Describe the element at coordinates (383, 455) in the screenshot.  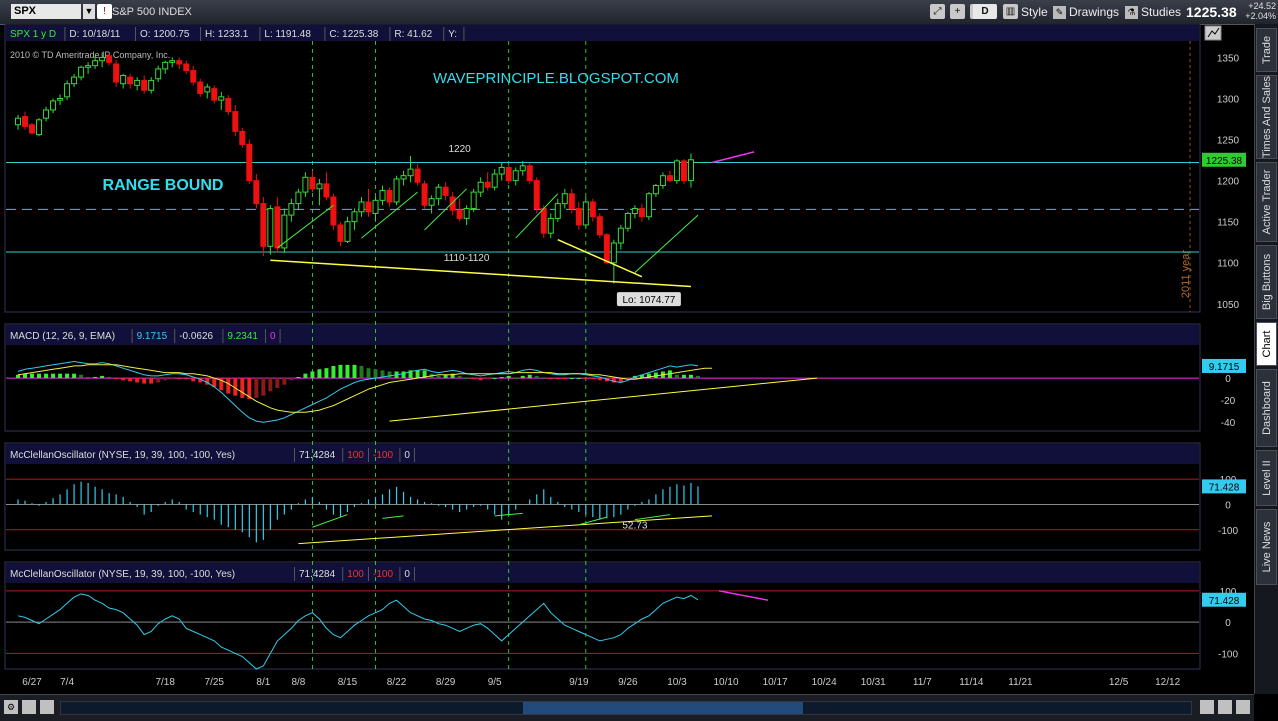
I see `header-field-3: -100` at that location.